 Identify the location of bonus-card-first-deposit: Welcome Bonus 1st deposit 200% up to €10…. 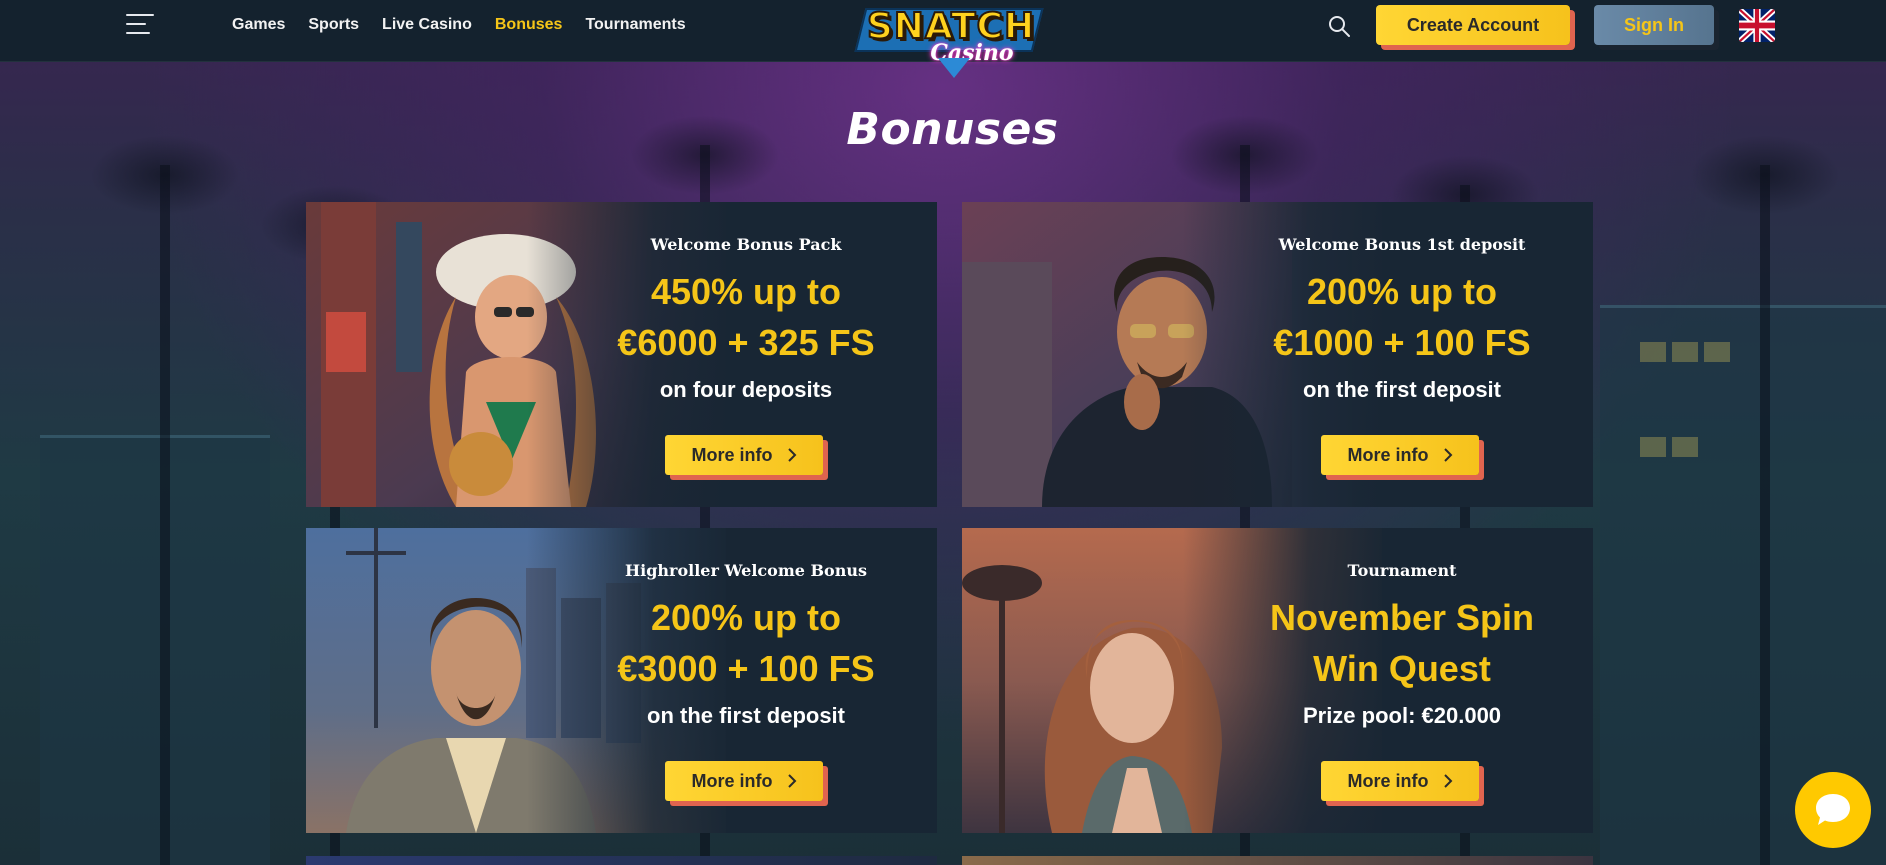
(1277, 354).